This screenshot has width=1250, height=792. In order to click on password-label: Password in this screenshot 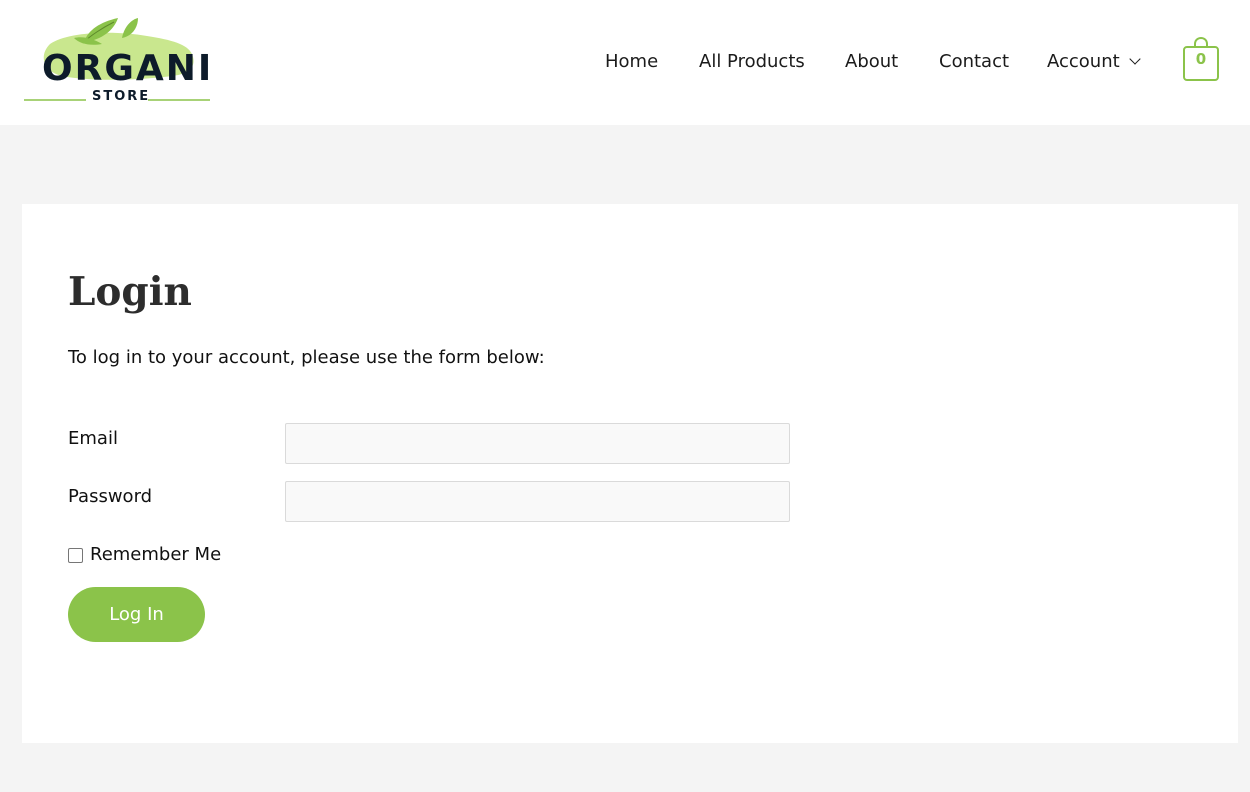, I will do `click(110, 496)`.